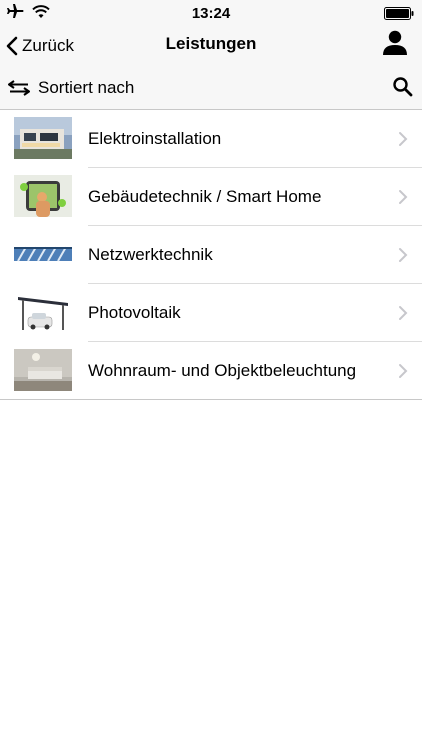  What do you see at coordinates (43, 196) in the screenshot?
I see `smartphone-hand-photo` at bounding box center [43, 196].